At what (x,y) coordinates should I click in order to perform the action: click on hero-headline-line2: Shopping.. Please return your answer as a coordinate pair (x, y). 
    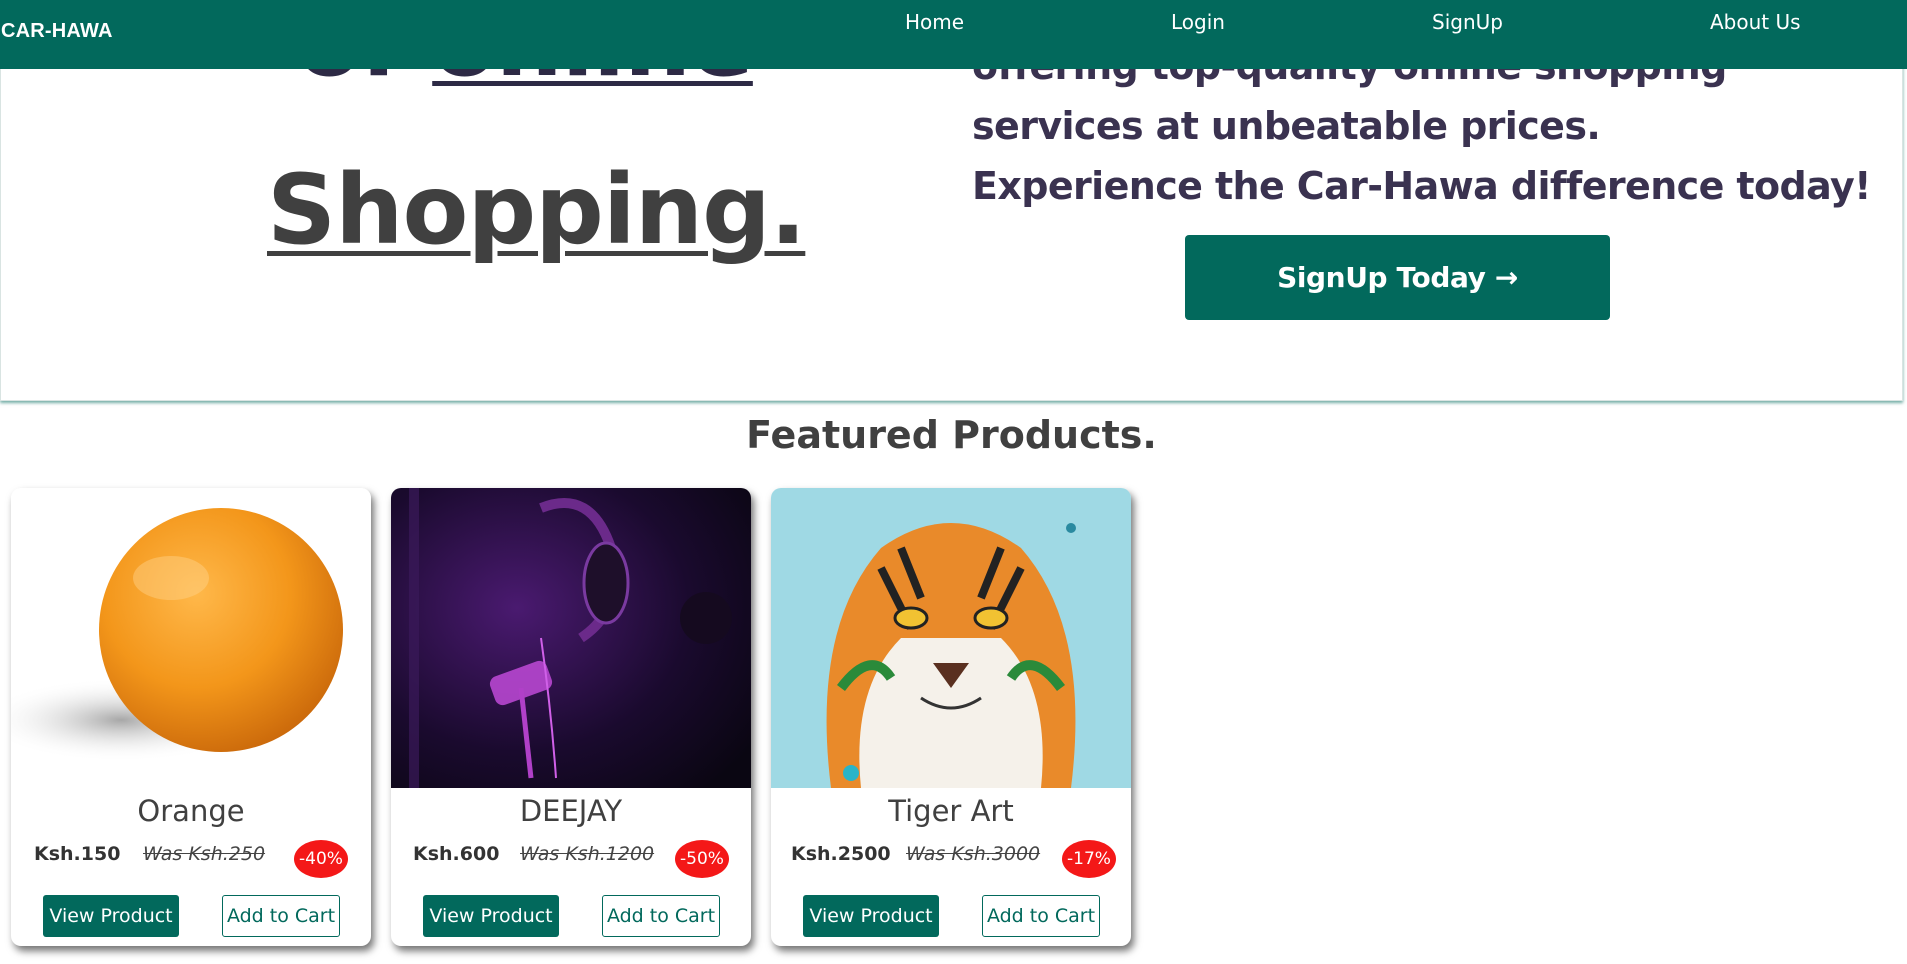
    Looking at the image, I should click on (536, 210).